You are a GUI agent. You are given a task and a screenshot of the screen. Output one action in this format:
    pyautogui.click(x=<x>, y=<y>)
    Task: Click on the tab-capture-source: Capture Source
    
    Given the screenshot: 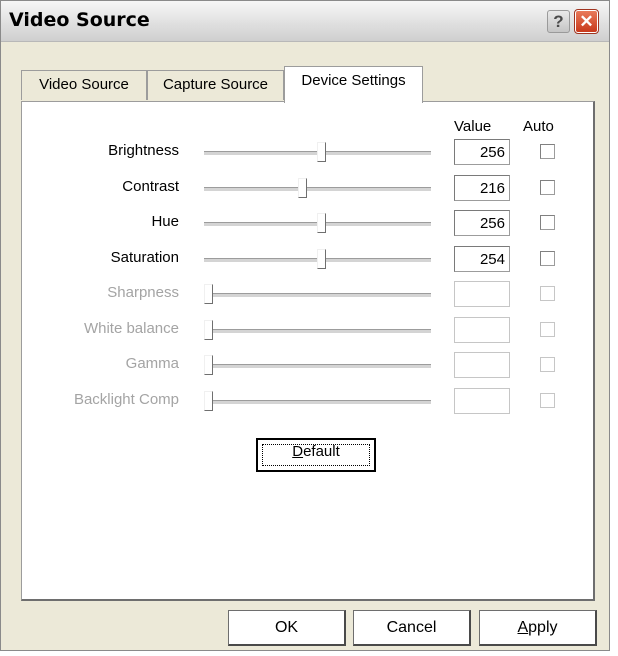 What is the action you would take?
    pyautogui.click(x=215, y=85)
    